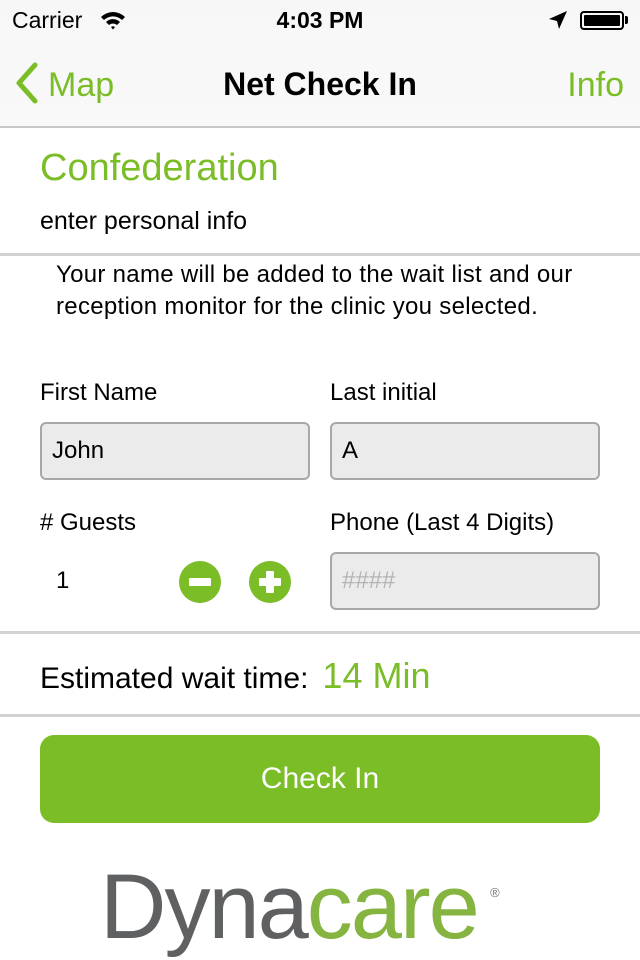 This screenshot has height=960, width=640. I want to click on check-in-button: Check In, so click(320, 779).